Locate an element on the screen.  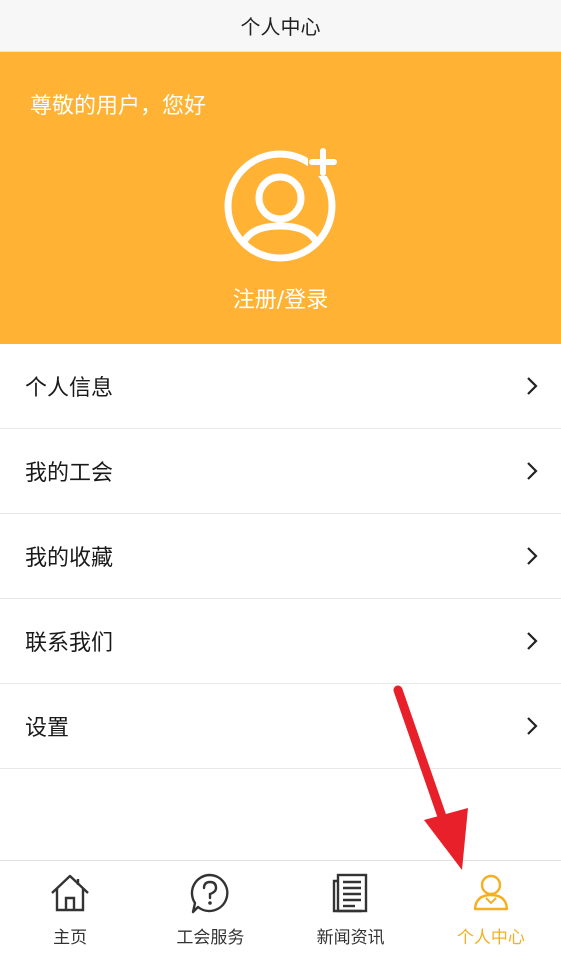
user-add-icon is located at coordinates (281, 204).